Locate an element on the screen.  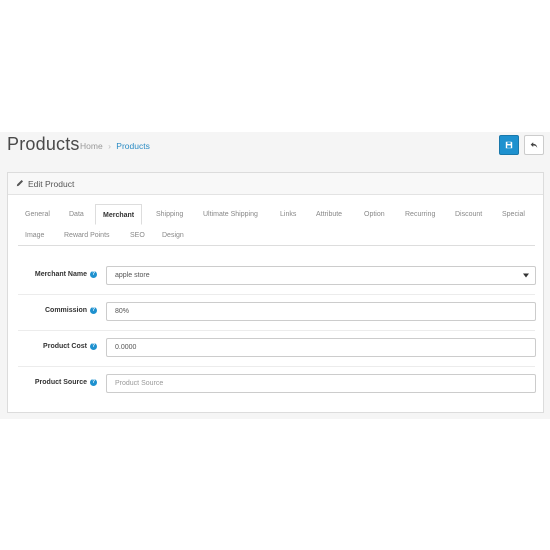
tab-merchant: Merchant is located at coordinates (119, 214).